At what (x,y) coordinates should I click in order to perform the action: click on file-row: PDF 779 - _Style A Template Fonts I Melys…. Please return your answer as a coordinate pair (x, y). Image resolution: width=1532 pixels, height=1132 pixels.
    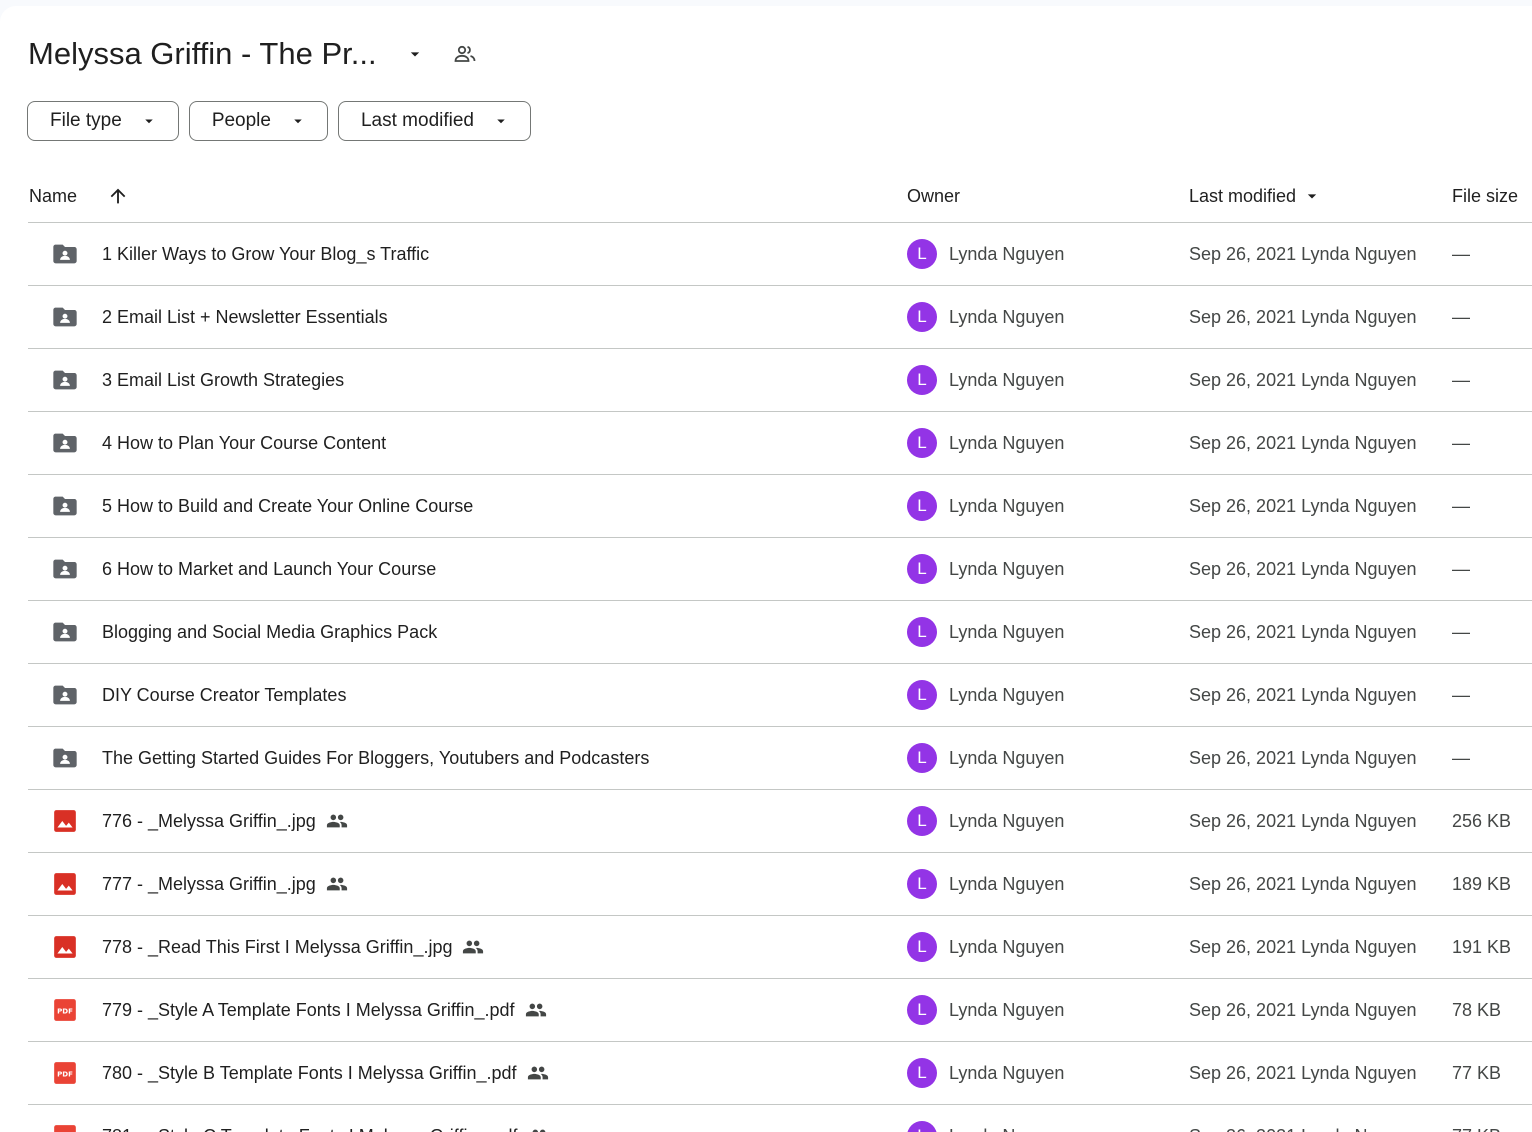
    Looking at the image, I should click on (780, 1010).